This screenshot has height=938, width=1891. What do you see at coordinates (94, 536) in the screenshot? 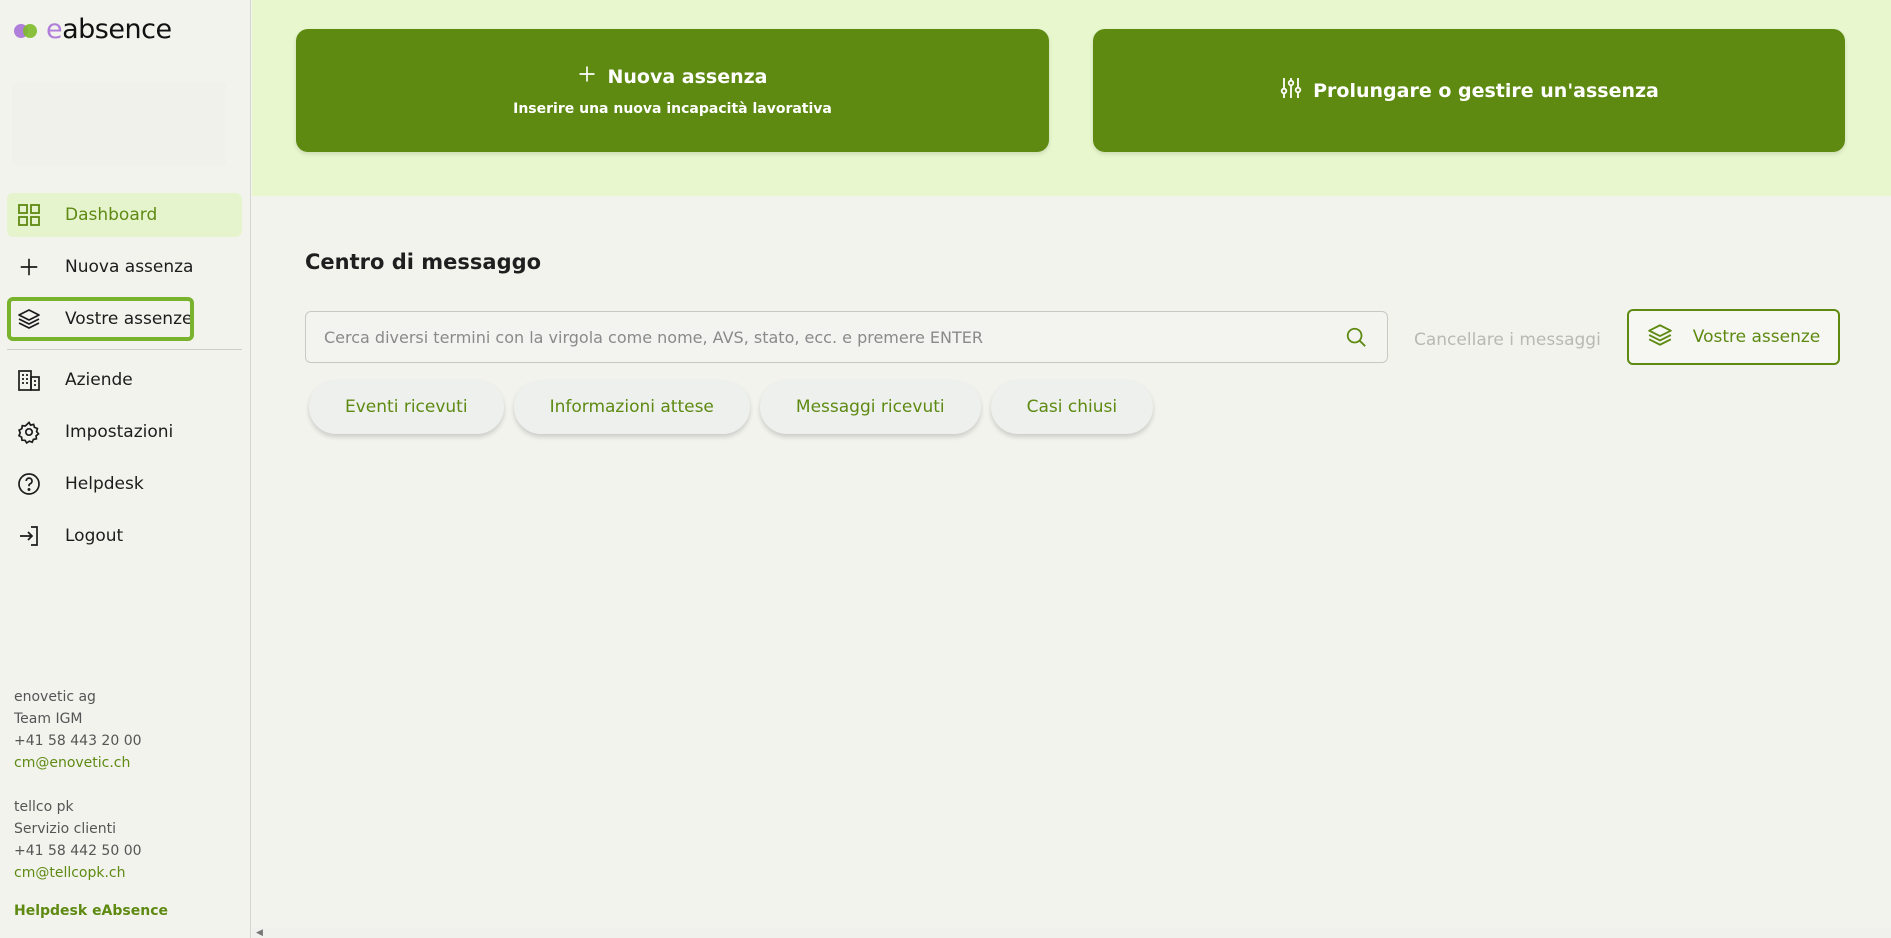
I see `sidebar-item-label: Logout` at bounding box center [94, 536].